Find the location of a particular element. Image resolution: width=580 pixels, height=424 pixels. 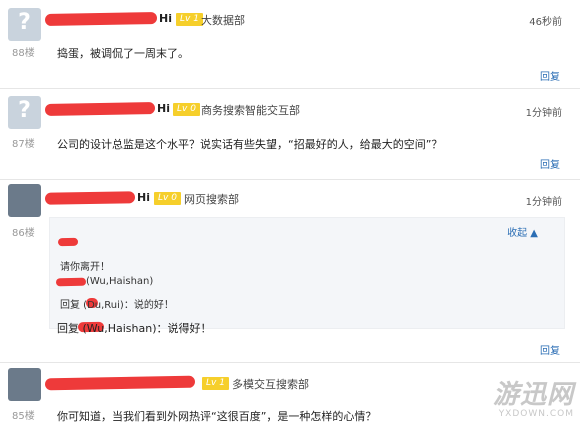

department: 商务搜索智能交互部 is located at coordinates (250, 110).